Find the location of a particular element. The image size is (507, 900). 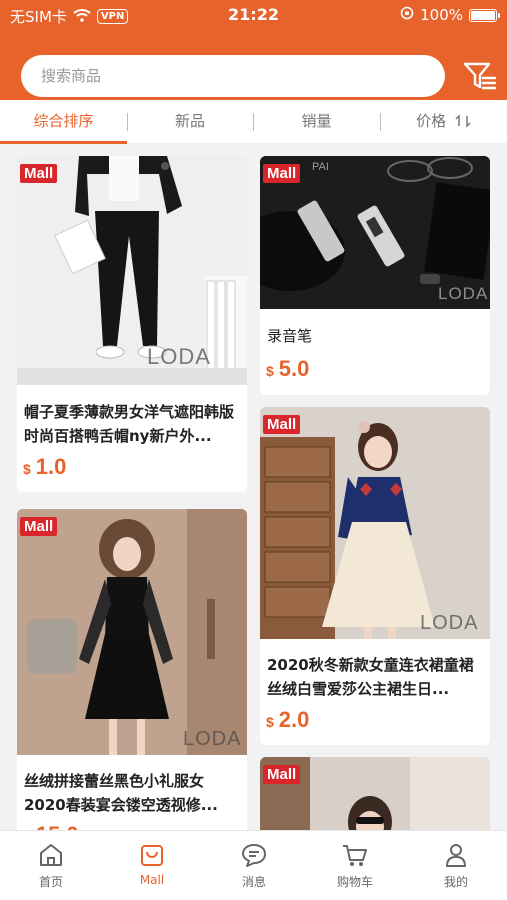

sort-tab-label: 价格 is located at coordinates (431, 121).